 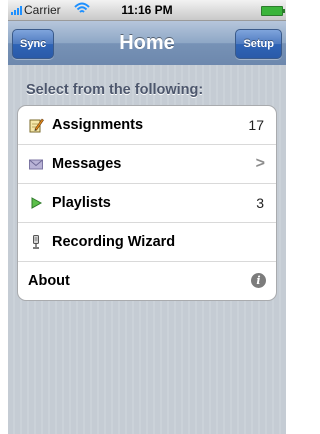 I want to click on info-icon: i, so click(x=258, y=280).